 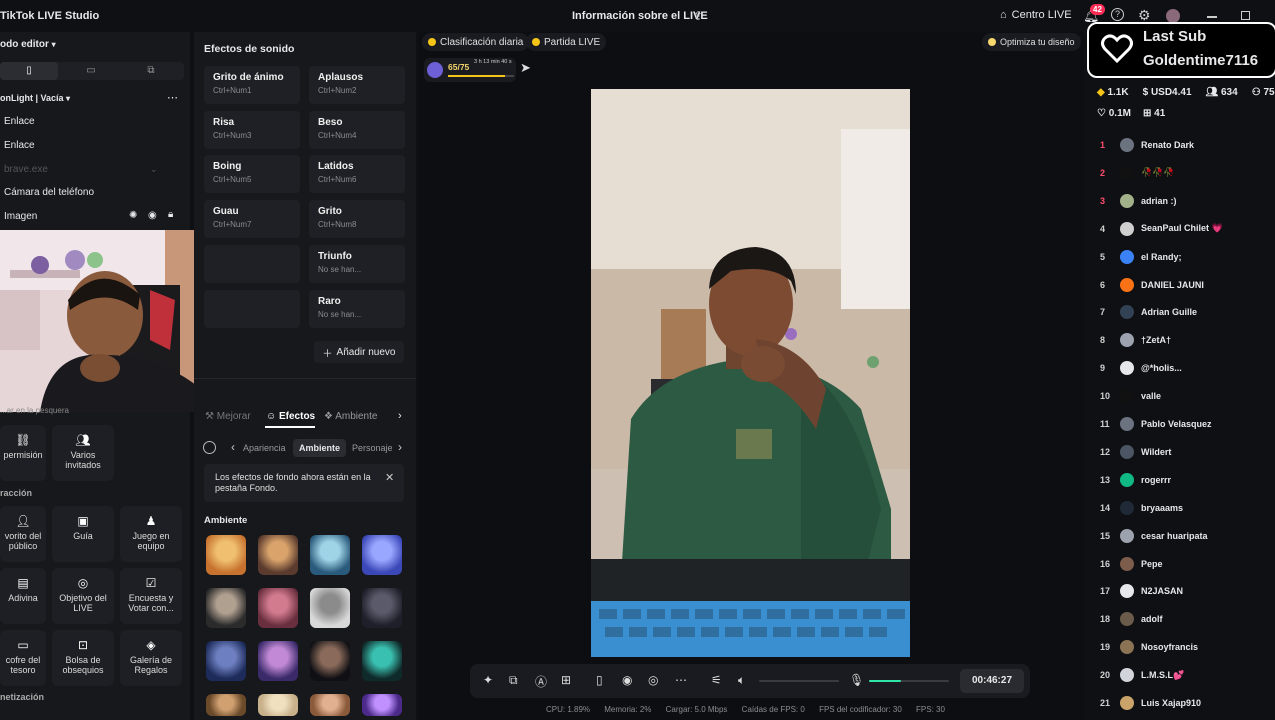 I want to click on sound-effect-button: Boing Ctrl+Num5, so click(x=252, y=174).